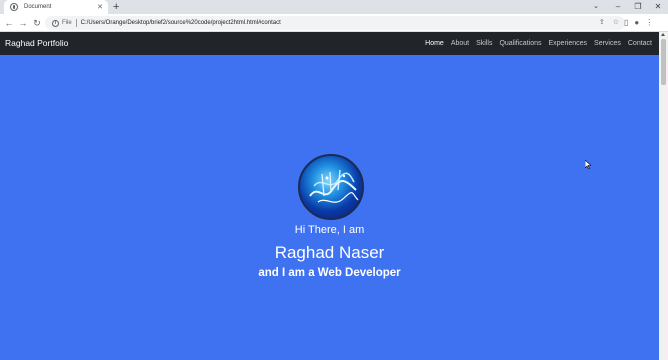  What do you see at coordinates (588, 164) in the screenshot?
I see `mouse-cursor-icon` at bounding box center [588, 164].